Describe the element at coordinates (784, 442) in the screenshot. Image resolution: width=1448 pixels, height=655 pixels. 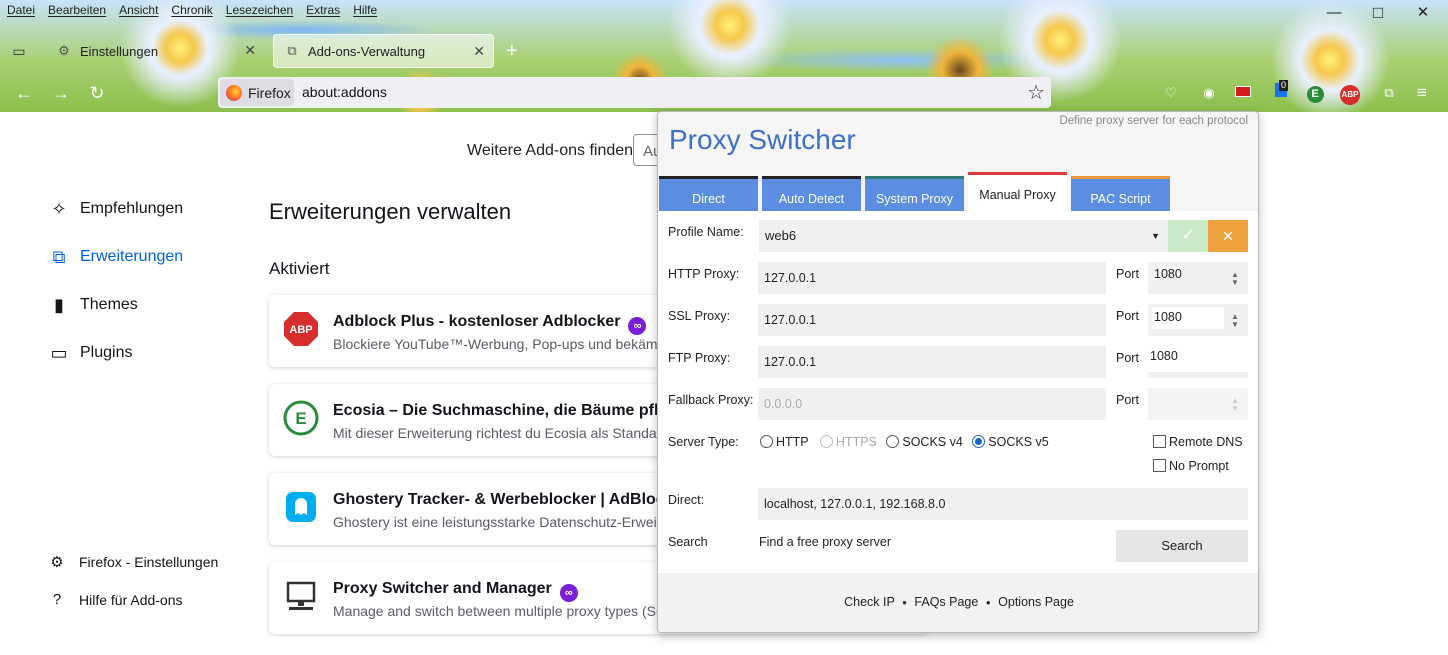
I see `radio-http: HTTP` at that location.